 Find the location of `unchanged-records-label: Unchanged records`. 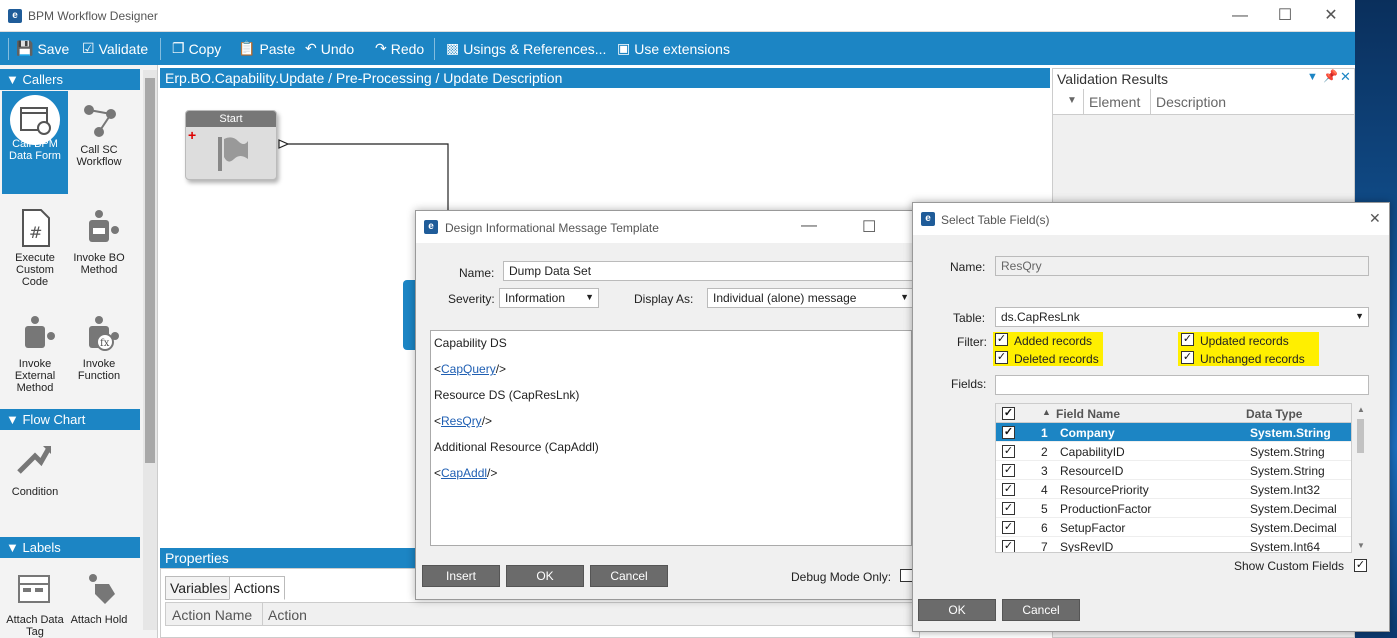

unchanged-records-label: Unchanged records is located at coordinates (1252, 359).